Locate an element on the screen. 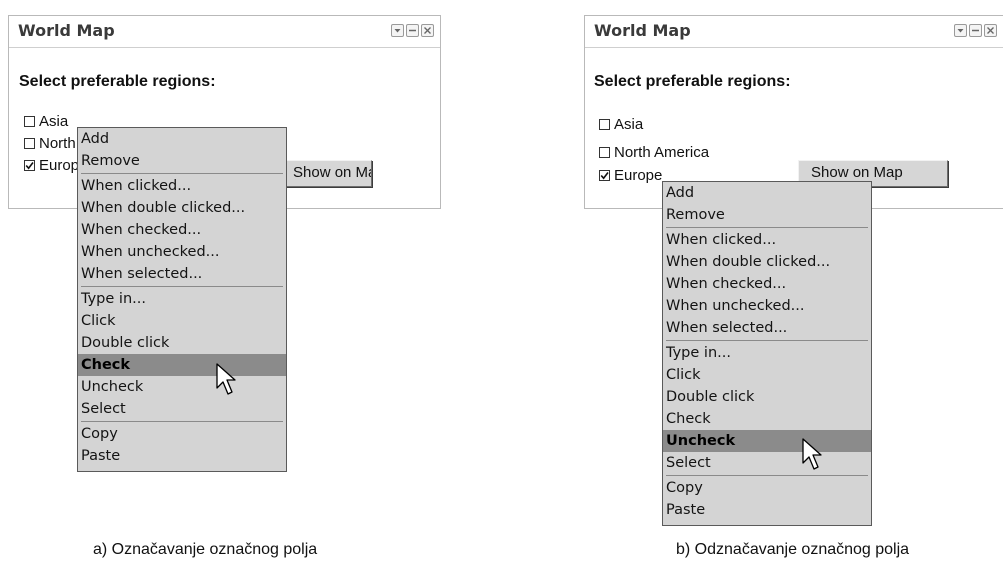 The width and height of the screenshot is (1003, 574). window-title: World Map is located at coordinates (642, 30).